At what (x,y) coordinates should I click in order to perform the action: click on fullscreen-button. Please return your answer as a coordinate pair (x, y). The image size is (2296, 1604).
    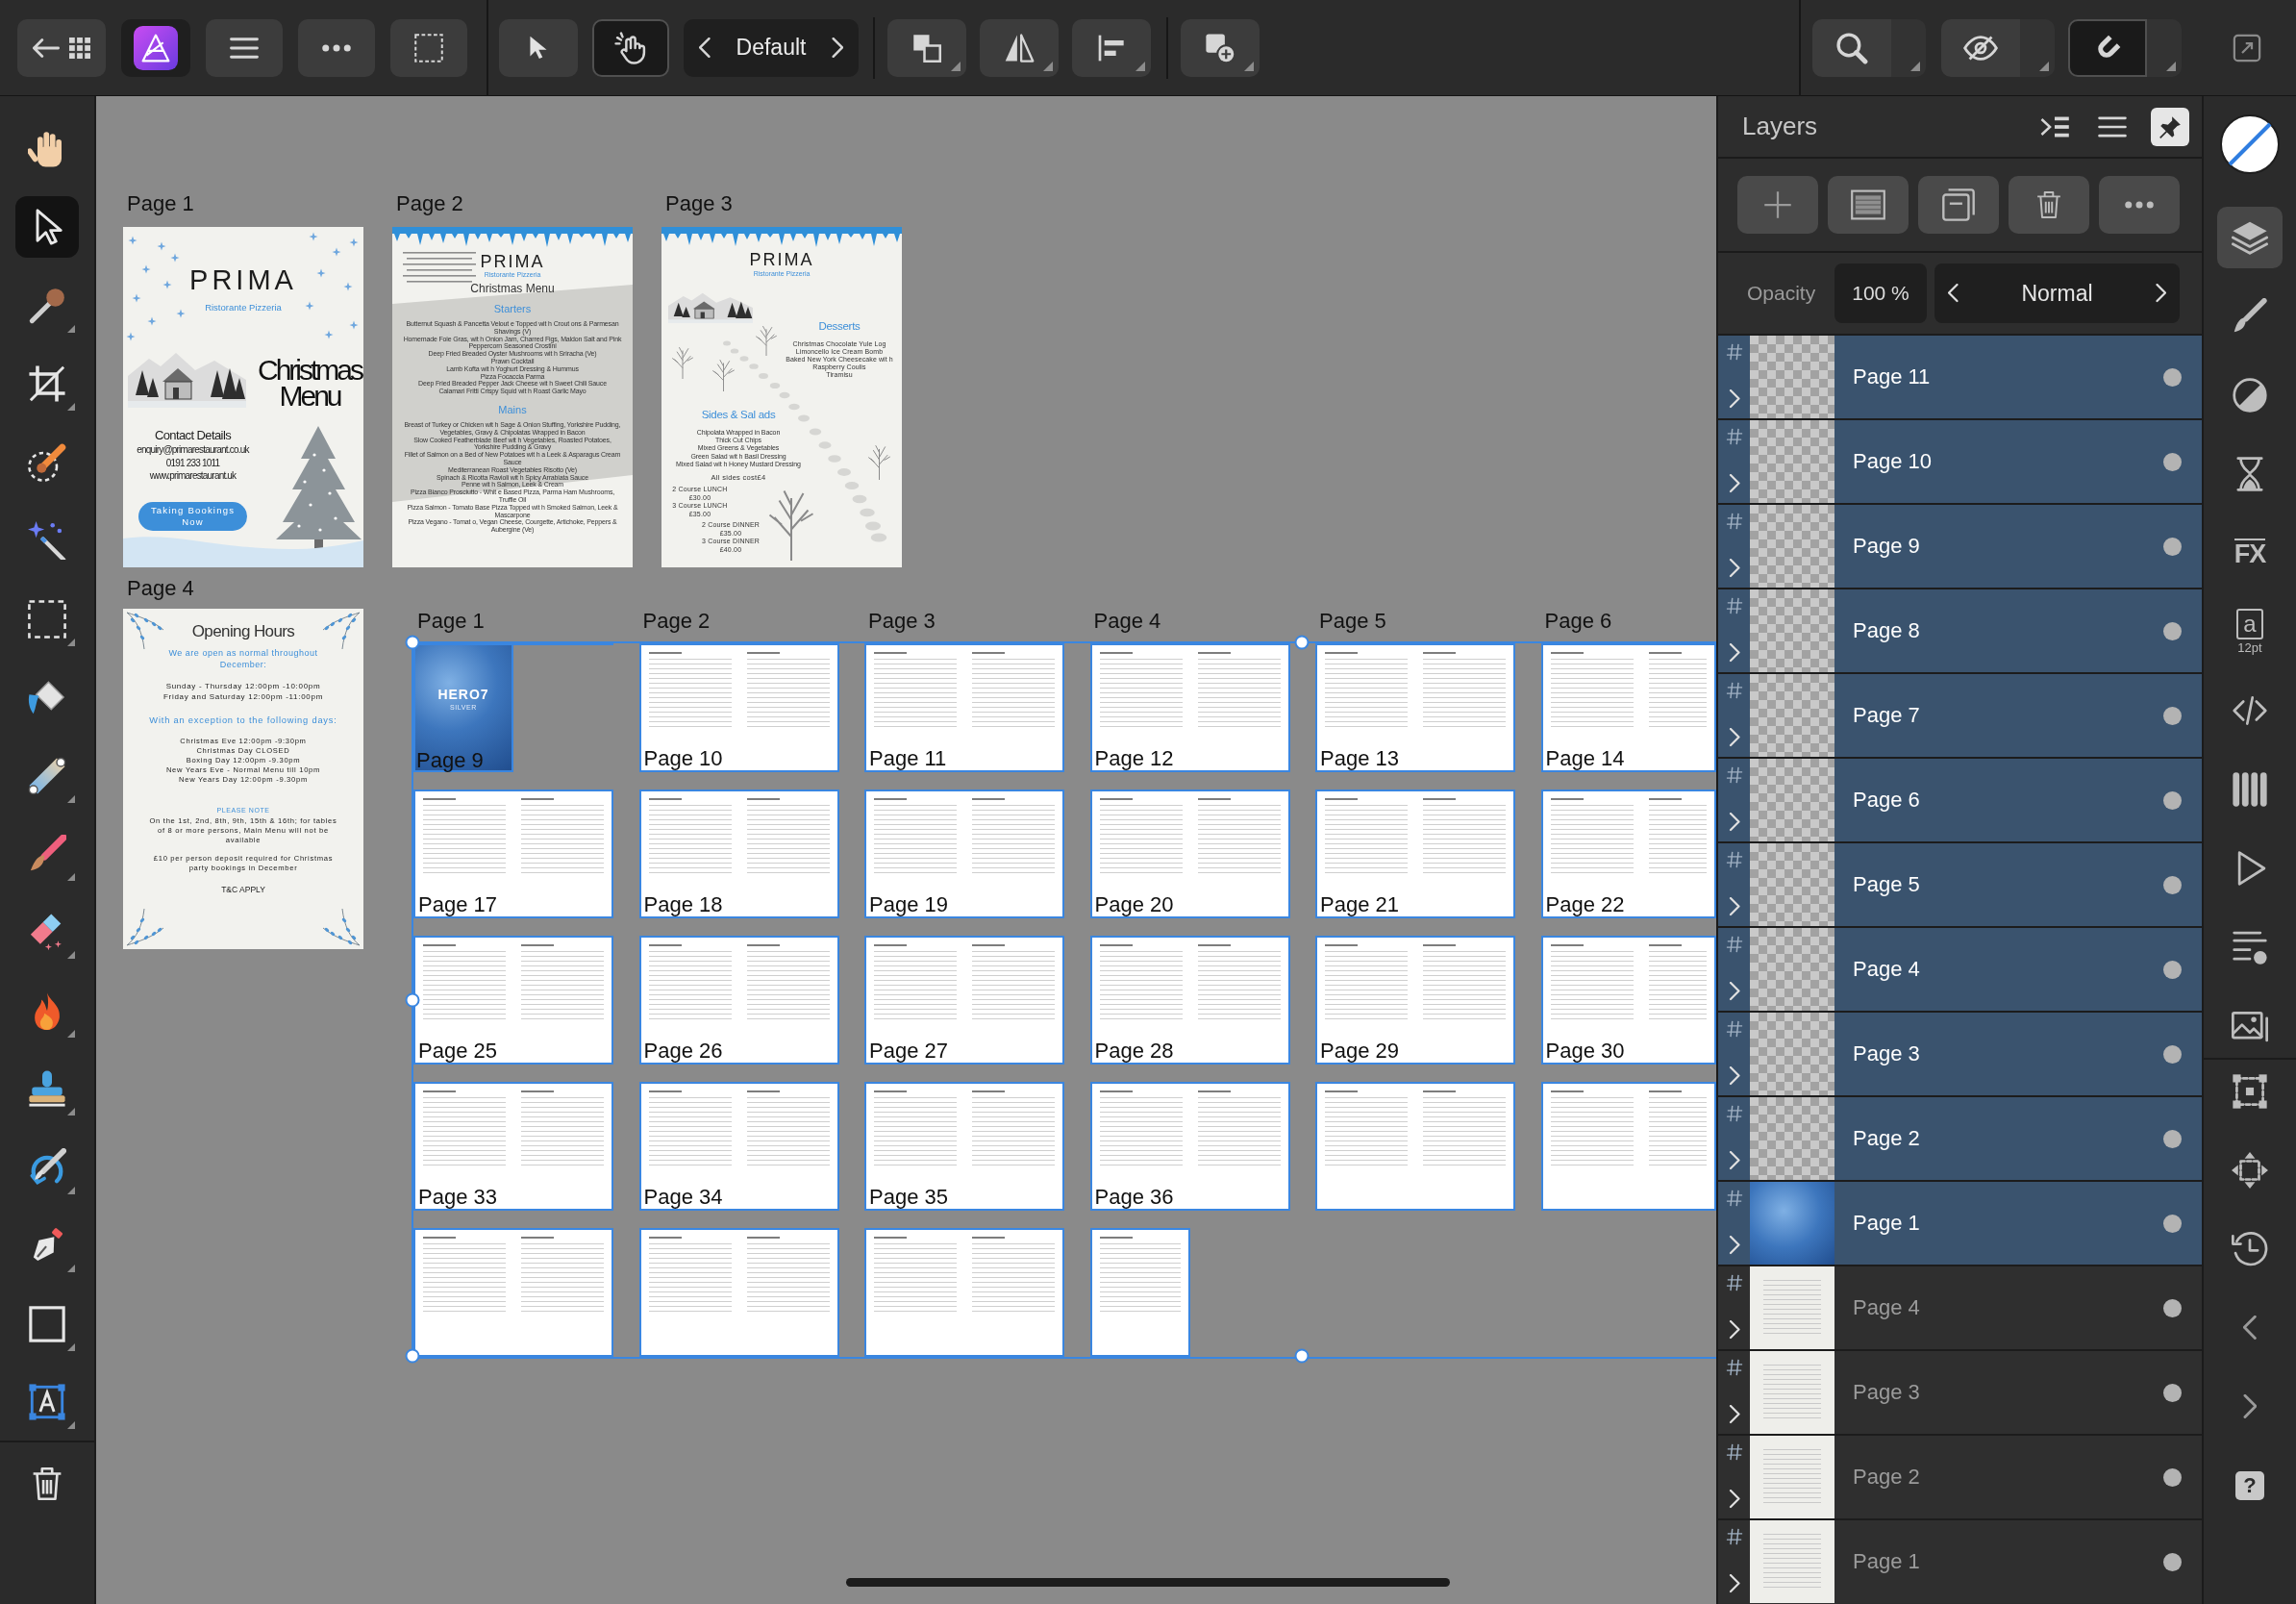
    Looking at the image, I should click on (2247, 47).